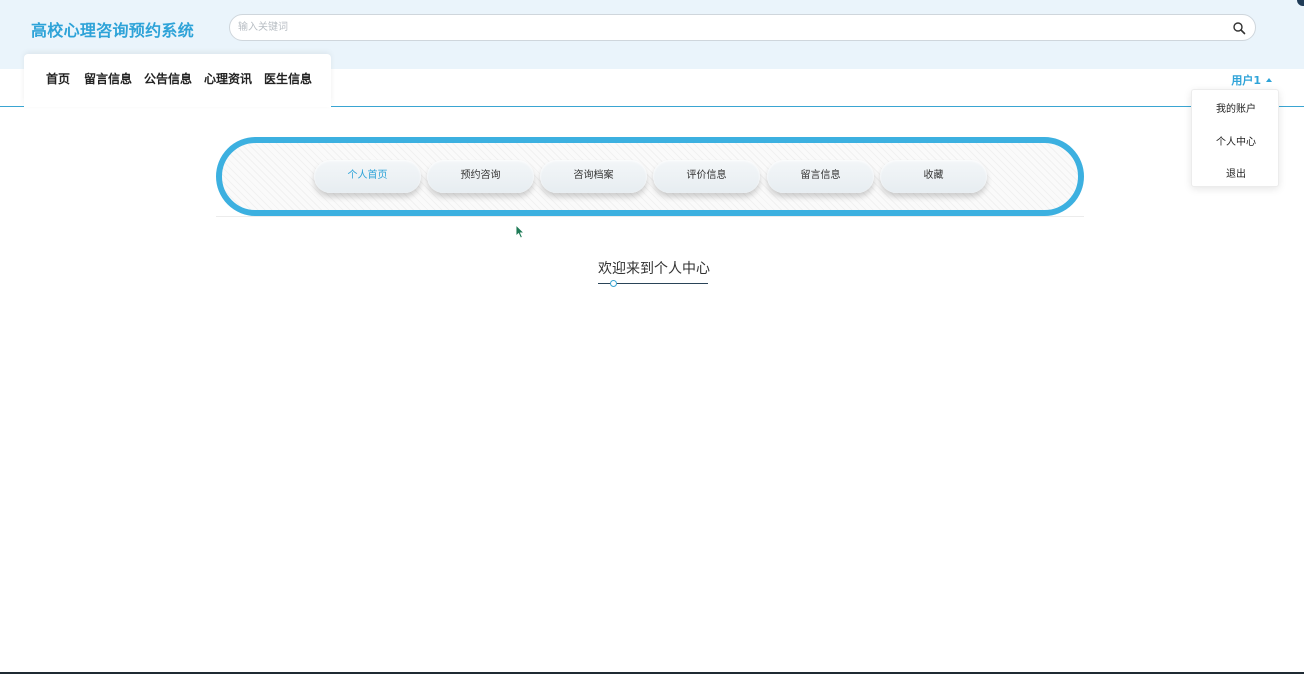  I want to click on tab-reviews: 评价信息, so click(706, 176).